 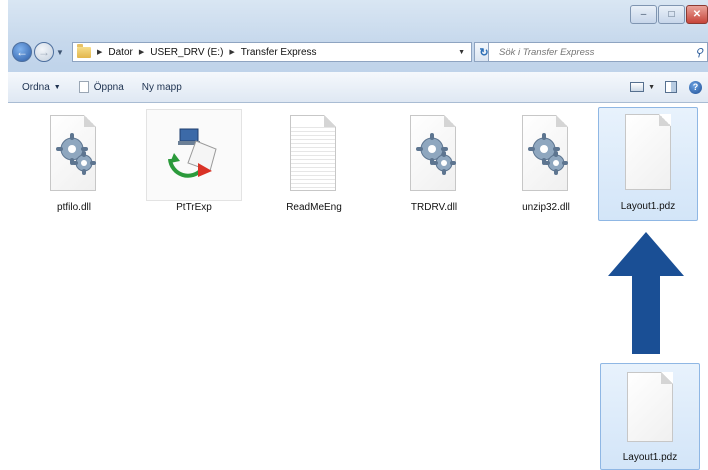 What do you see at coordinates (358, 87) in the screenshot?
I see `command-bar: Ordna ▼ Öppna Ny mapp ▼ ?` at bounding box center [358, 87].